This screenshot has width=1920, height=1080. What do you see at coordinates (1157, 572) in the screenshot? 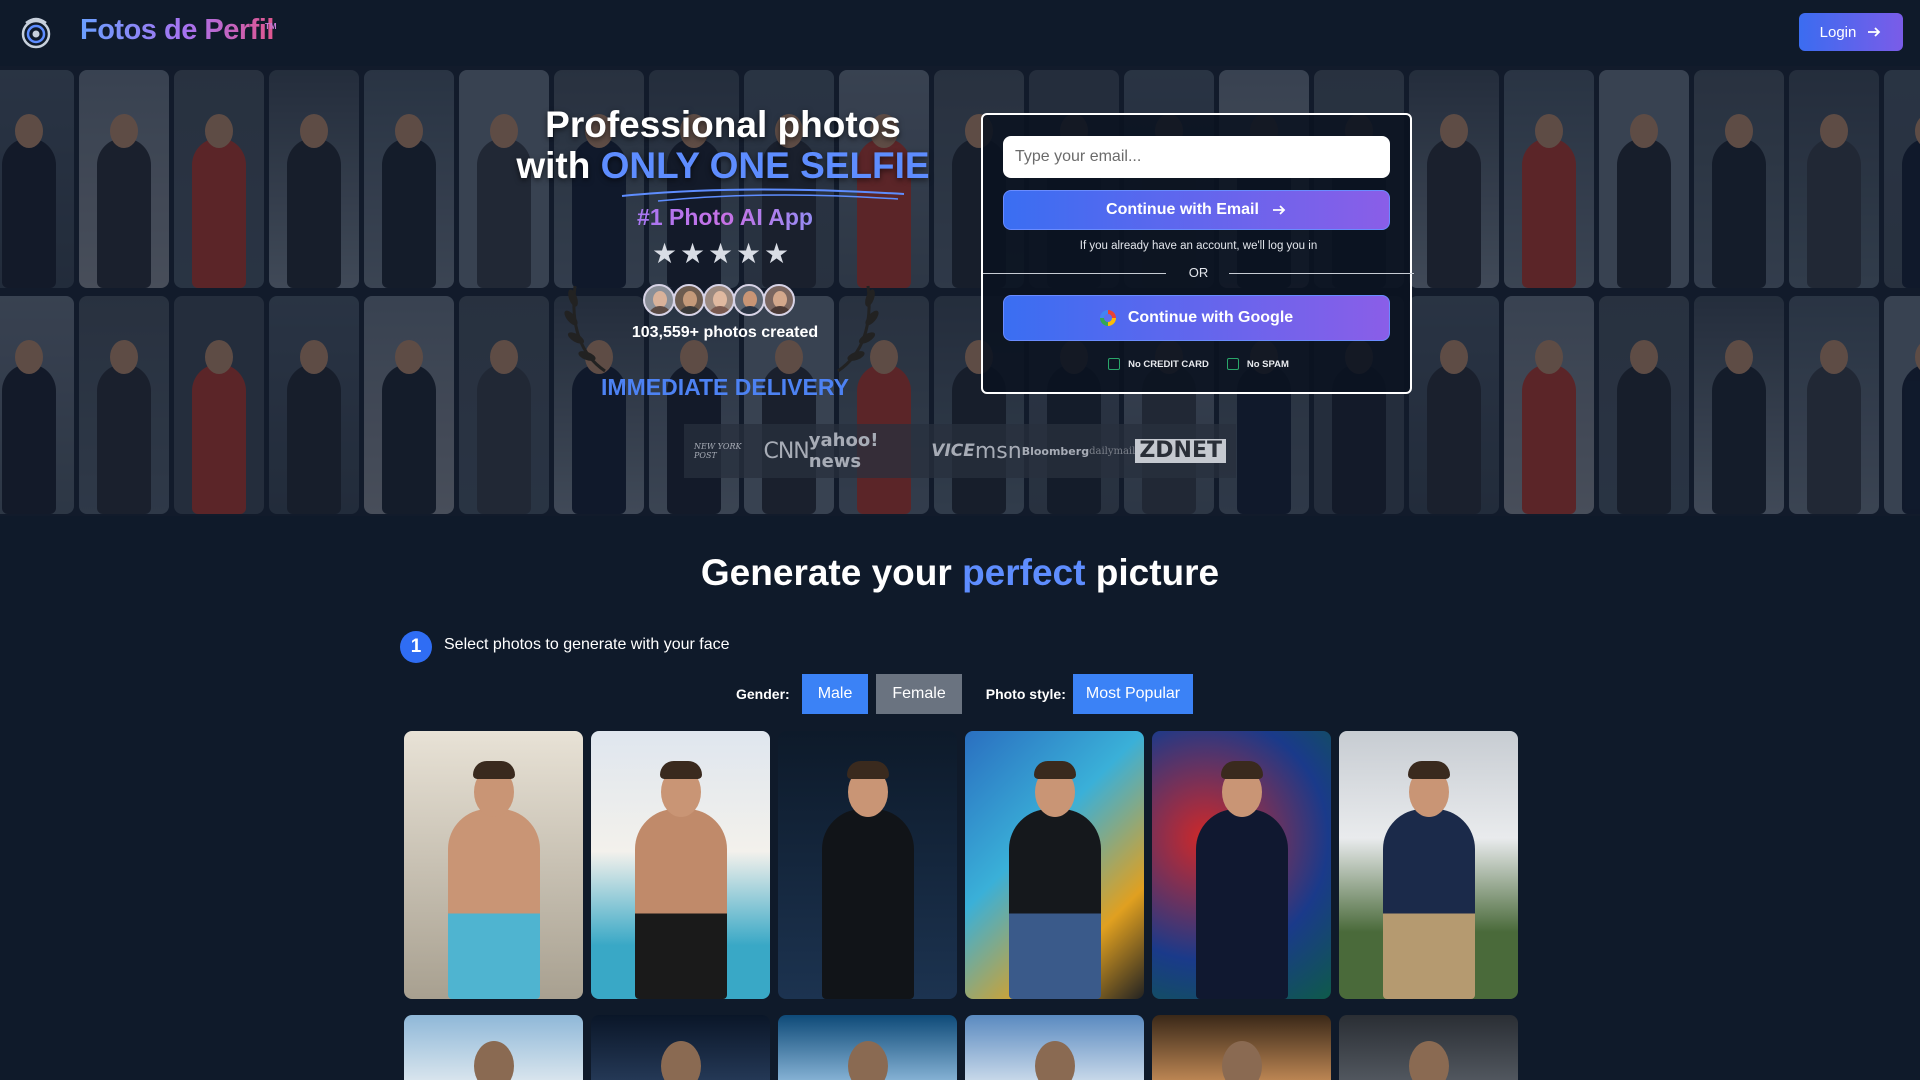
I see `title-post: picture` at bounding box center [1157, 572].